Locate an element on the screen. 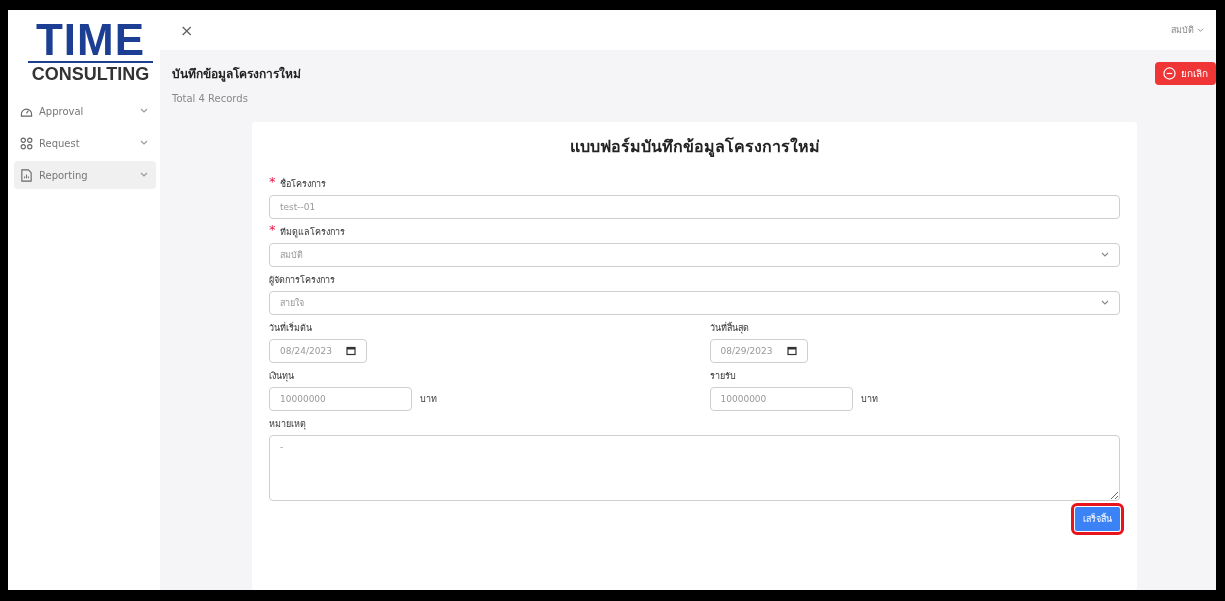 This screenshot has height=601, width=1225. field-label: เงินทุน is located at coordinates (281, 376).